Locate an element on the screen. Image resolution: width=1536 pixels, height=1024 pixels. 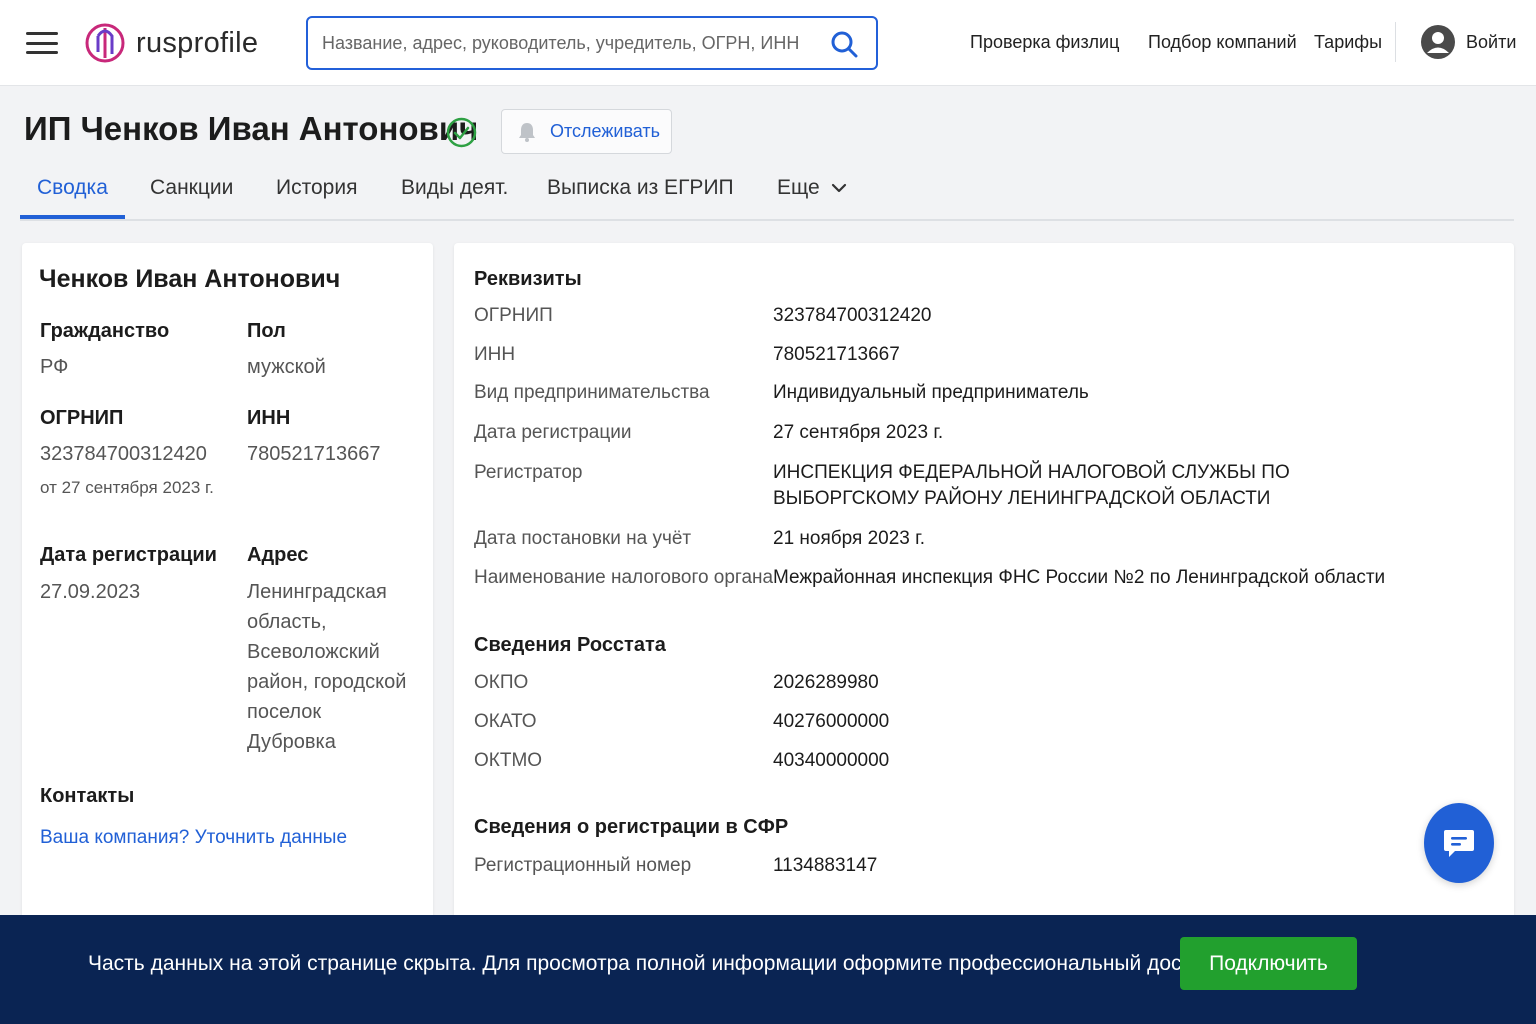
tab-activities: Виды деят. is located at coordinates (454, 188).